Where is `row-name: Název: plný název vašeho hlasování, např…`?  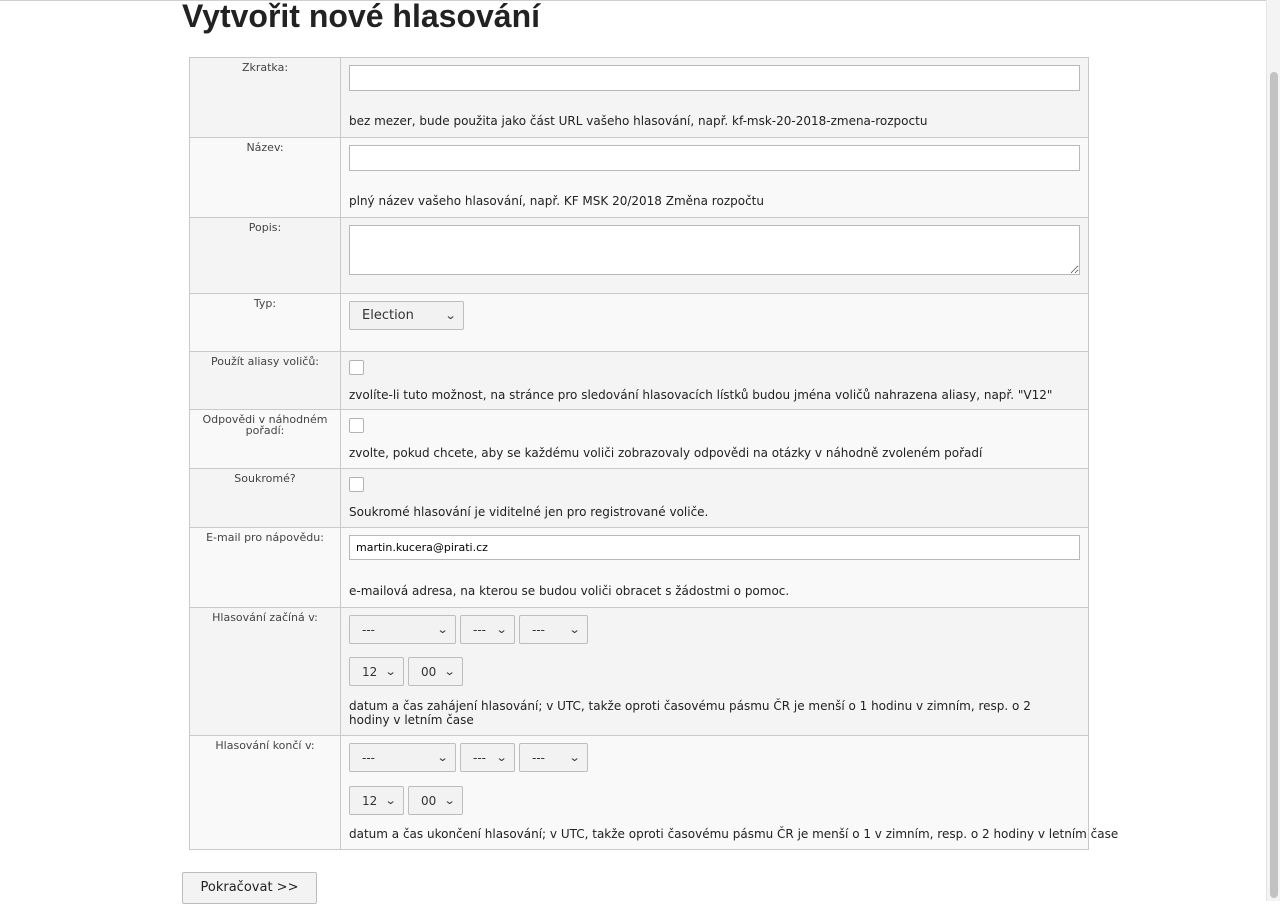
row-name: Název: plný název vašeho hlasování, např… is located at coordinates (639, 177).